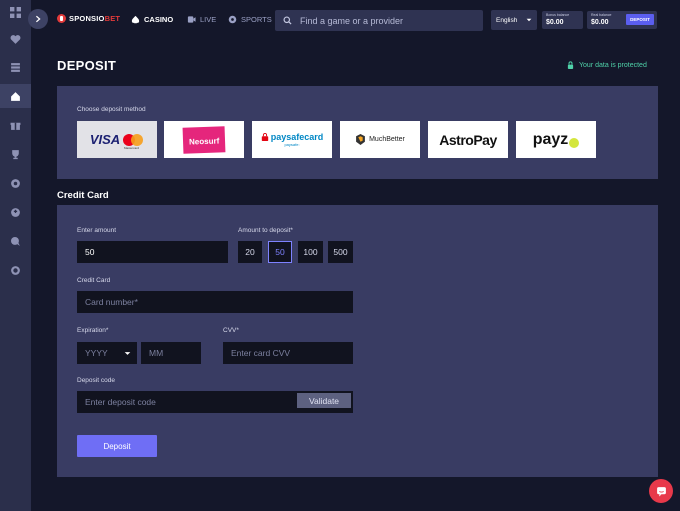 Image resolution: width=680 pixels, height=511 pixels. Describe the element at coordinates (111, 109) in the screenshot. I see `methods-label: Choose deposit method` at that location.